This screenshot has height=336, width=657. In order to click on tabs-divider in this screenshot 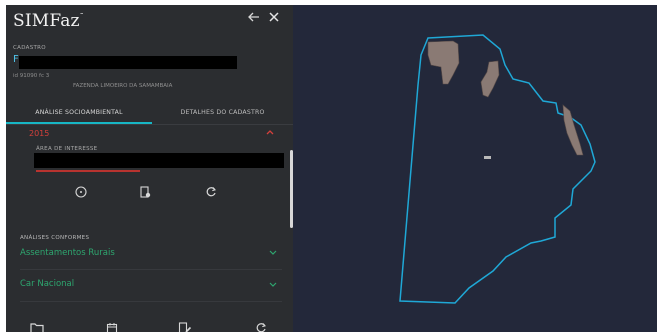, I will do `click(149, 124)`.